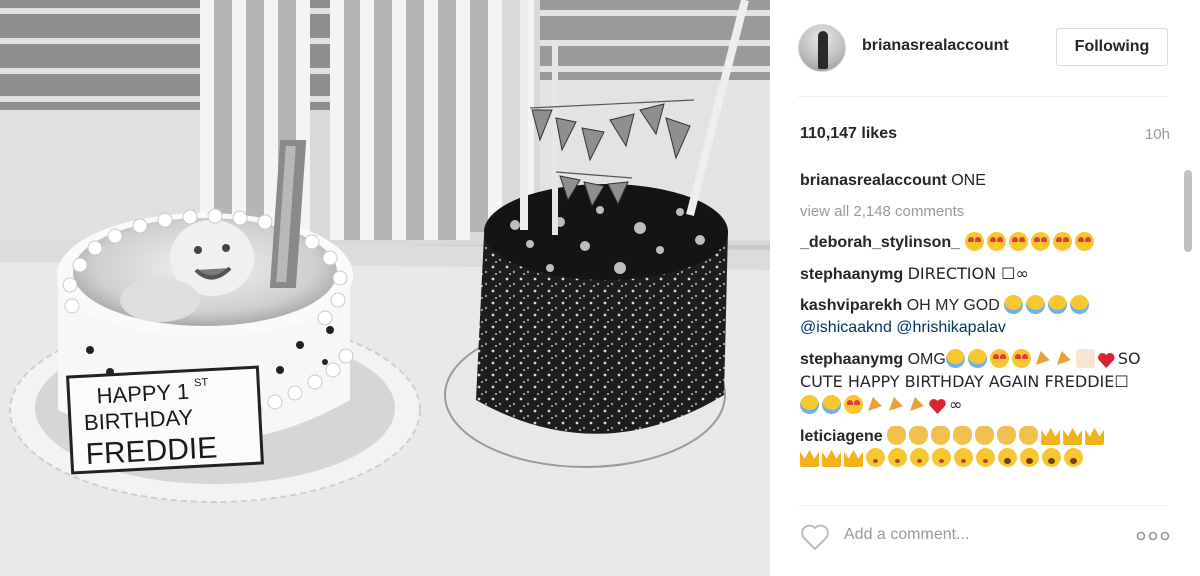 The width and height of the screenshot is (1200, 576). What do you see at coordinates (165, 420) in the screenshot?
I see `birthday-sign: HAPPY 1 ST BIRTHDAY FREDDIE` at bounding box center [165, 420].